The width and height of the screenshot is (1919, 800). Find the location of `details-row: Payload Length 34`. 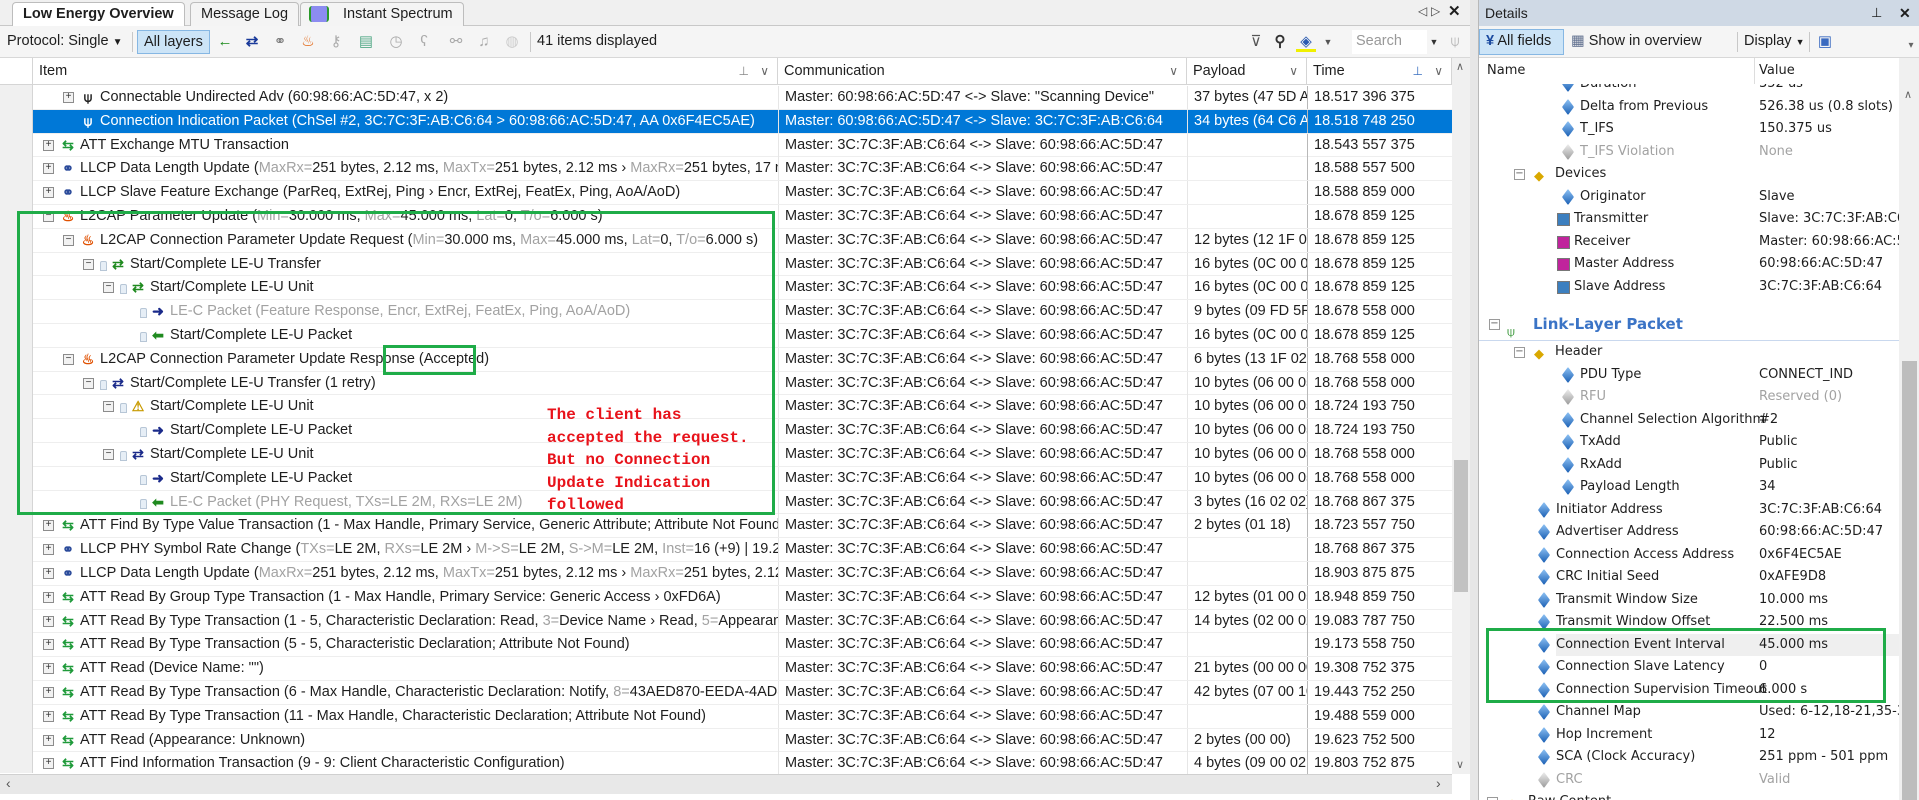

details-row: Payload Length 34 is located at coordinates (1689, 487).